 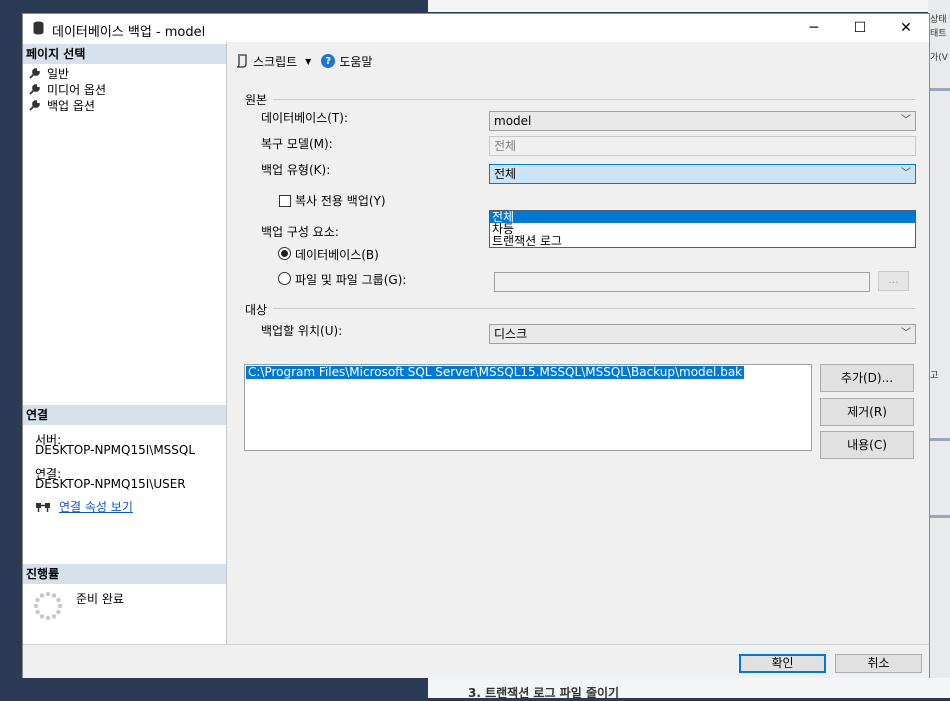 I want to click on background-snippet: 태트, so click(x=938, y=34).